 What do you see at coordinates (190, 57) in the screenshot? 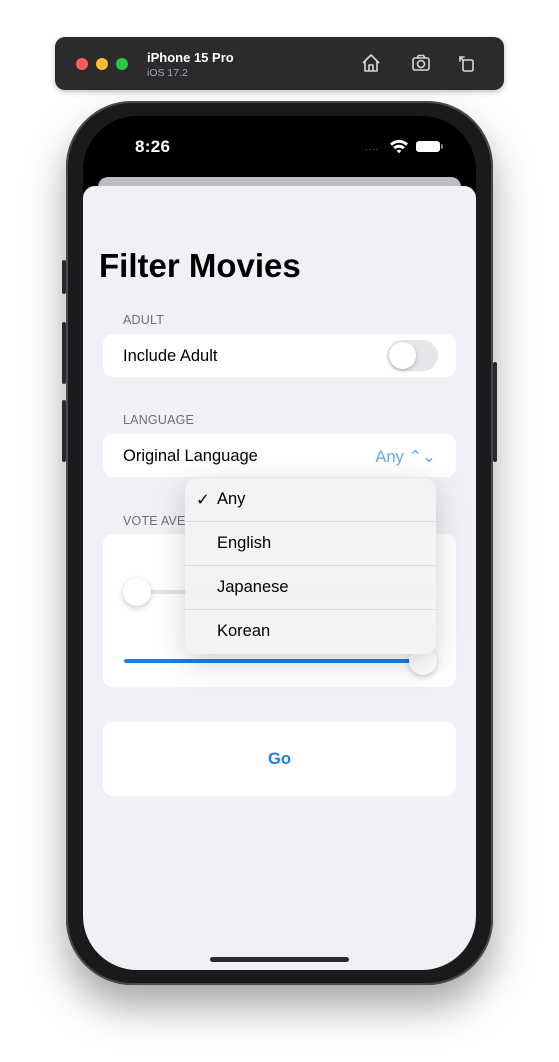
I see `device-name: iPhone 15 Pro` at bounding box center [190, 57].